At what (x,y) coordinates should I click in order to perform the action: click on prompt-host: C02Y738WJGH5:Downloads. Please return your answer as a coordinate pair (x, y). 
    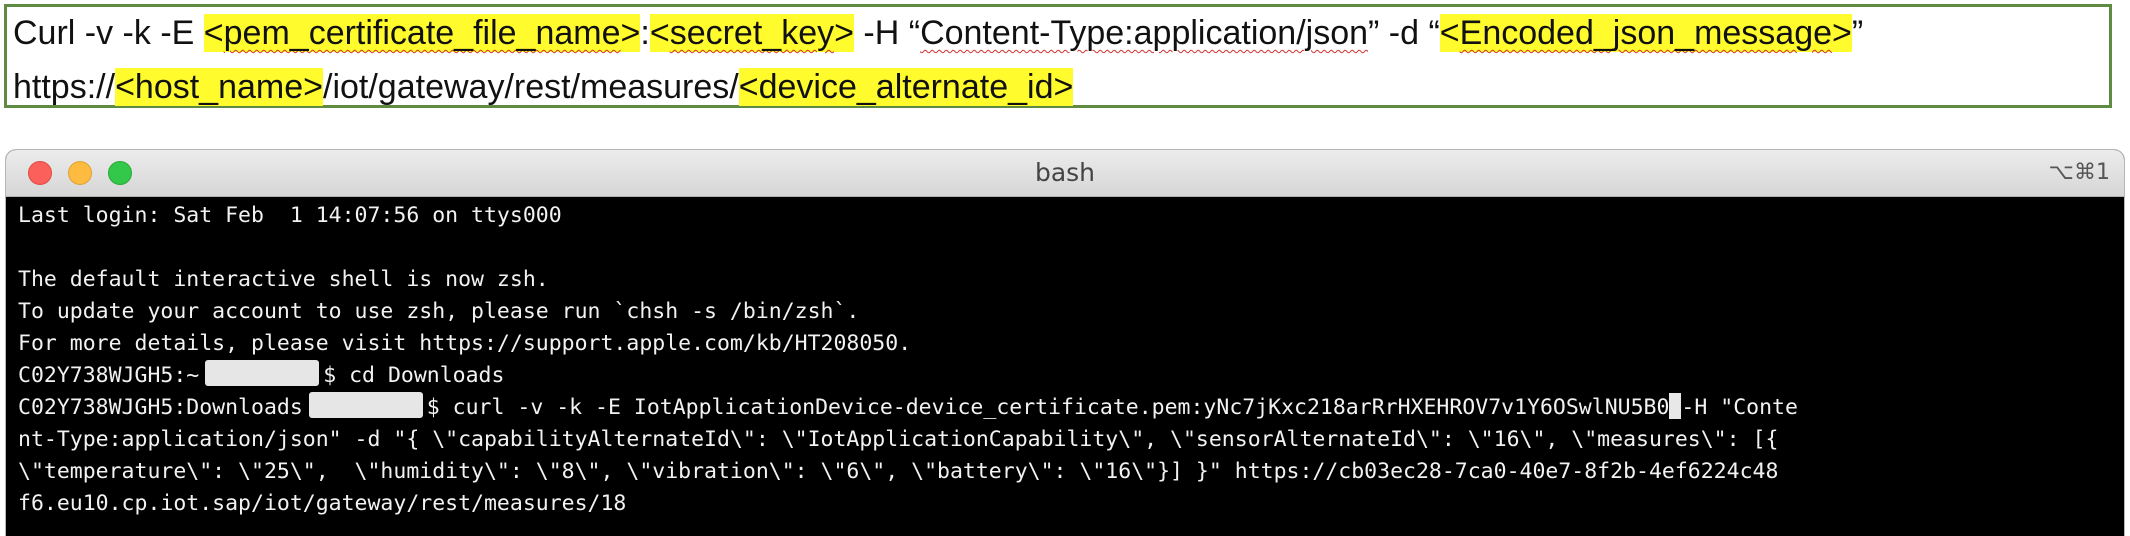
    Looking at the image, I should click on (160, 407).